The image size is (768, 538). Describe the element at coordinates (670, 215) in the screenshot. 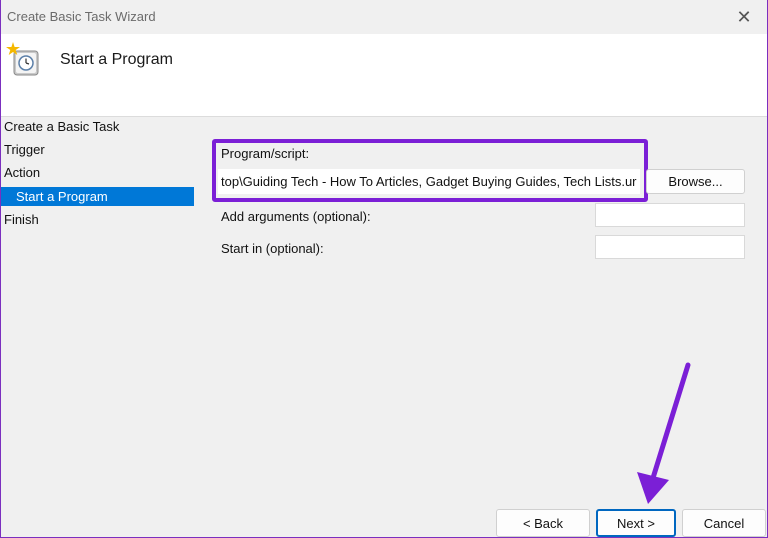

I see `add-arguments-input` at that location.